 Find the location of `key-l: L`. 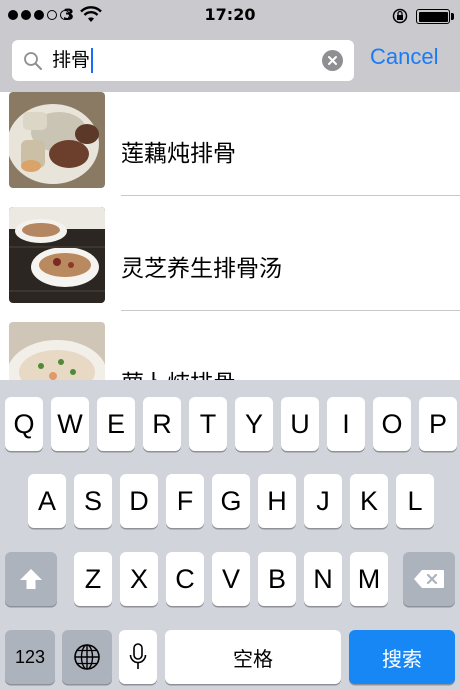

key-l: L is located at coordinates (415, 501).